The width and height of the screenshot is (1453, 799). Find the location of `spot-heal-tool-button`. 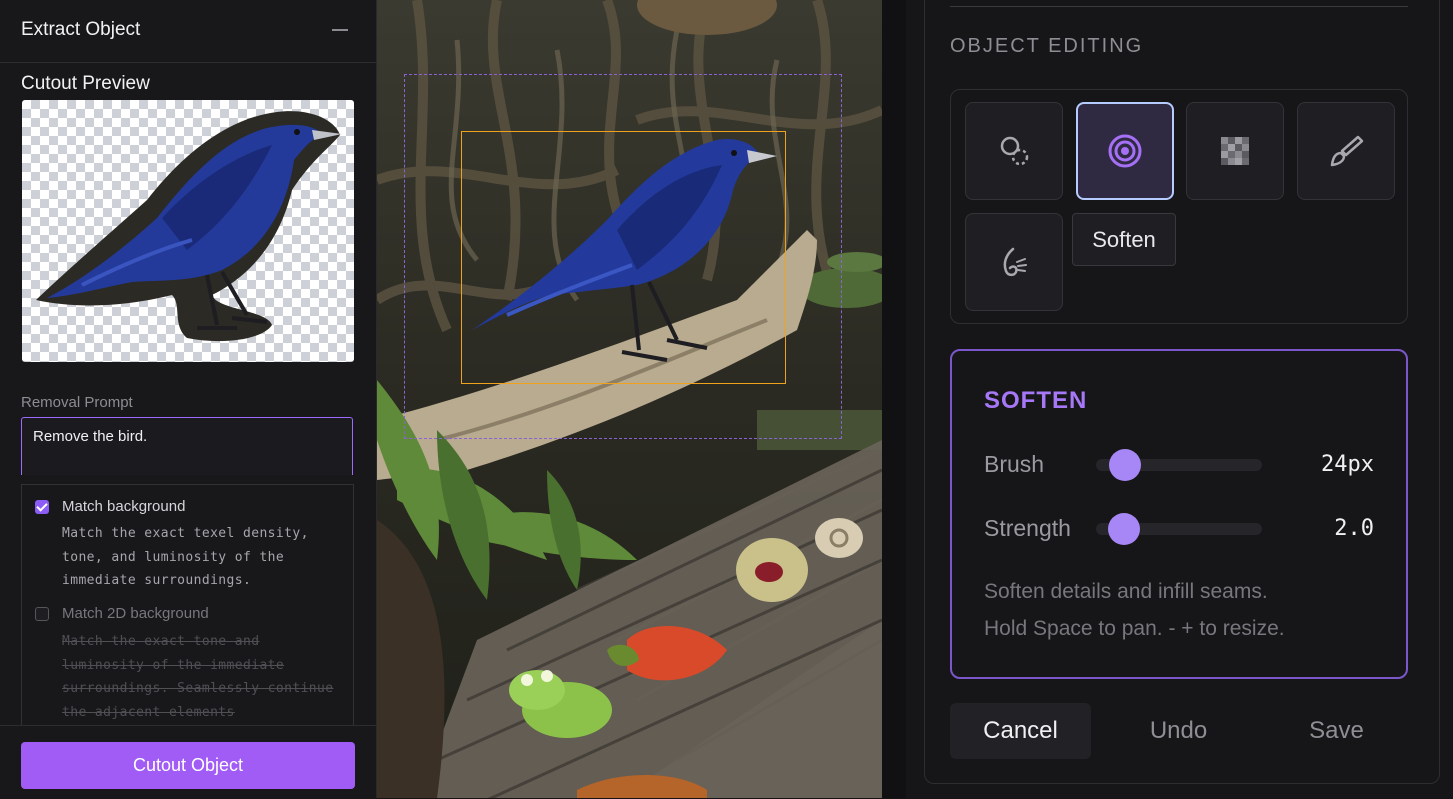

spot-heal-tool-button is located at coordinates (1014, 151).